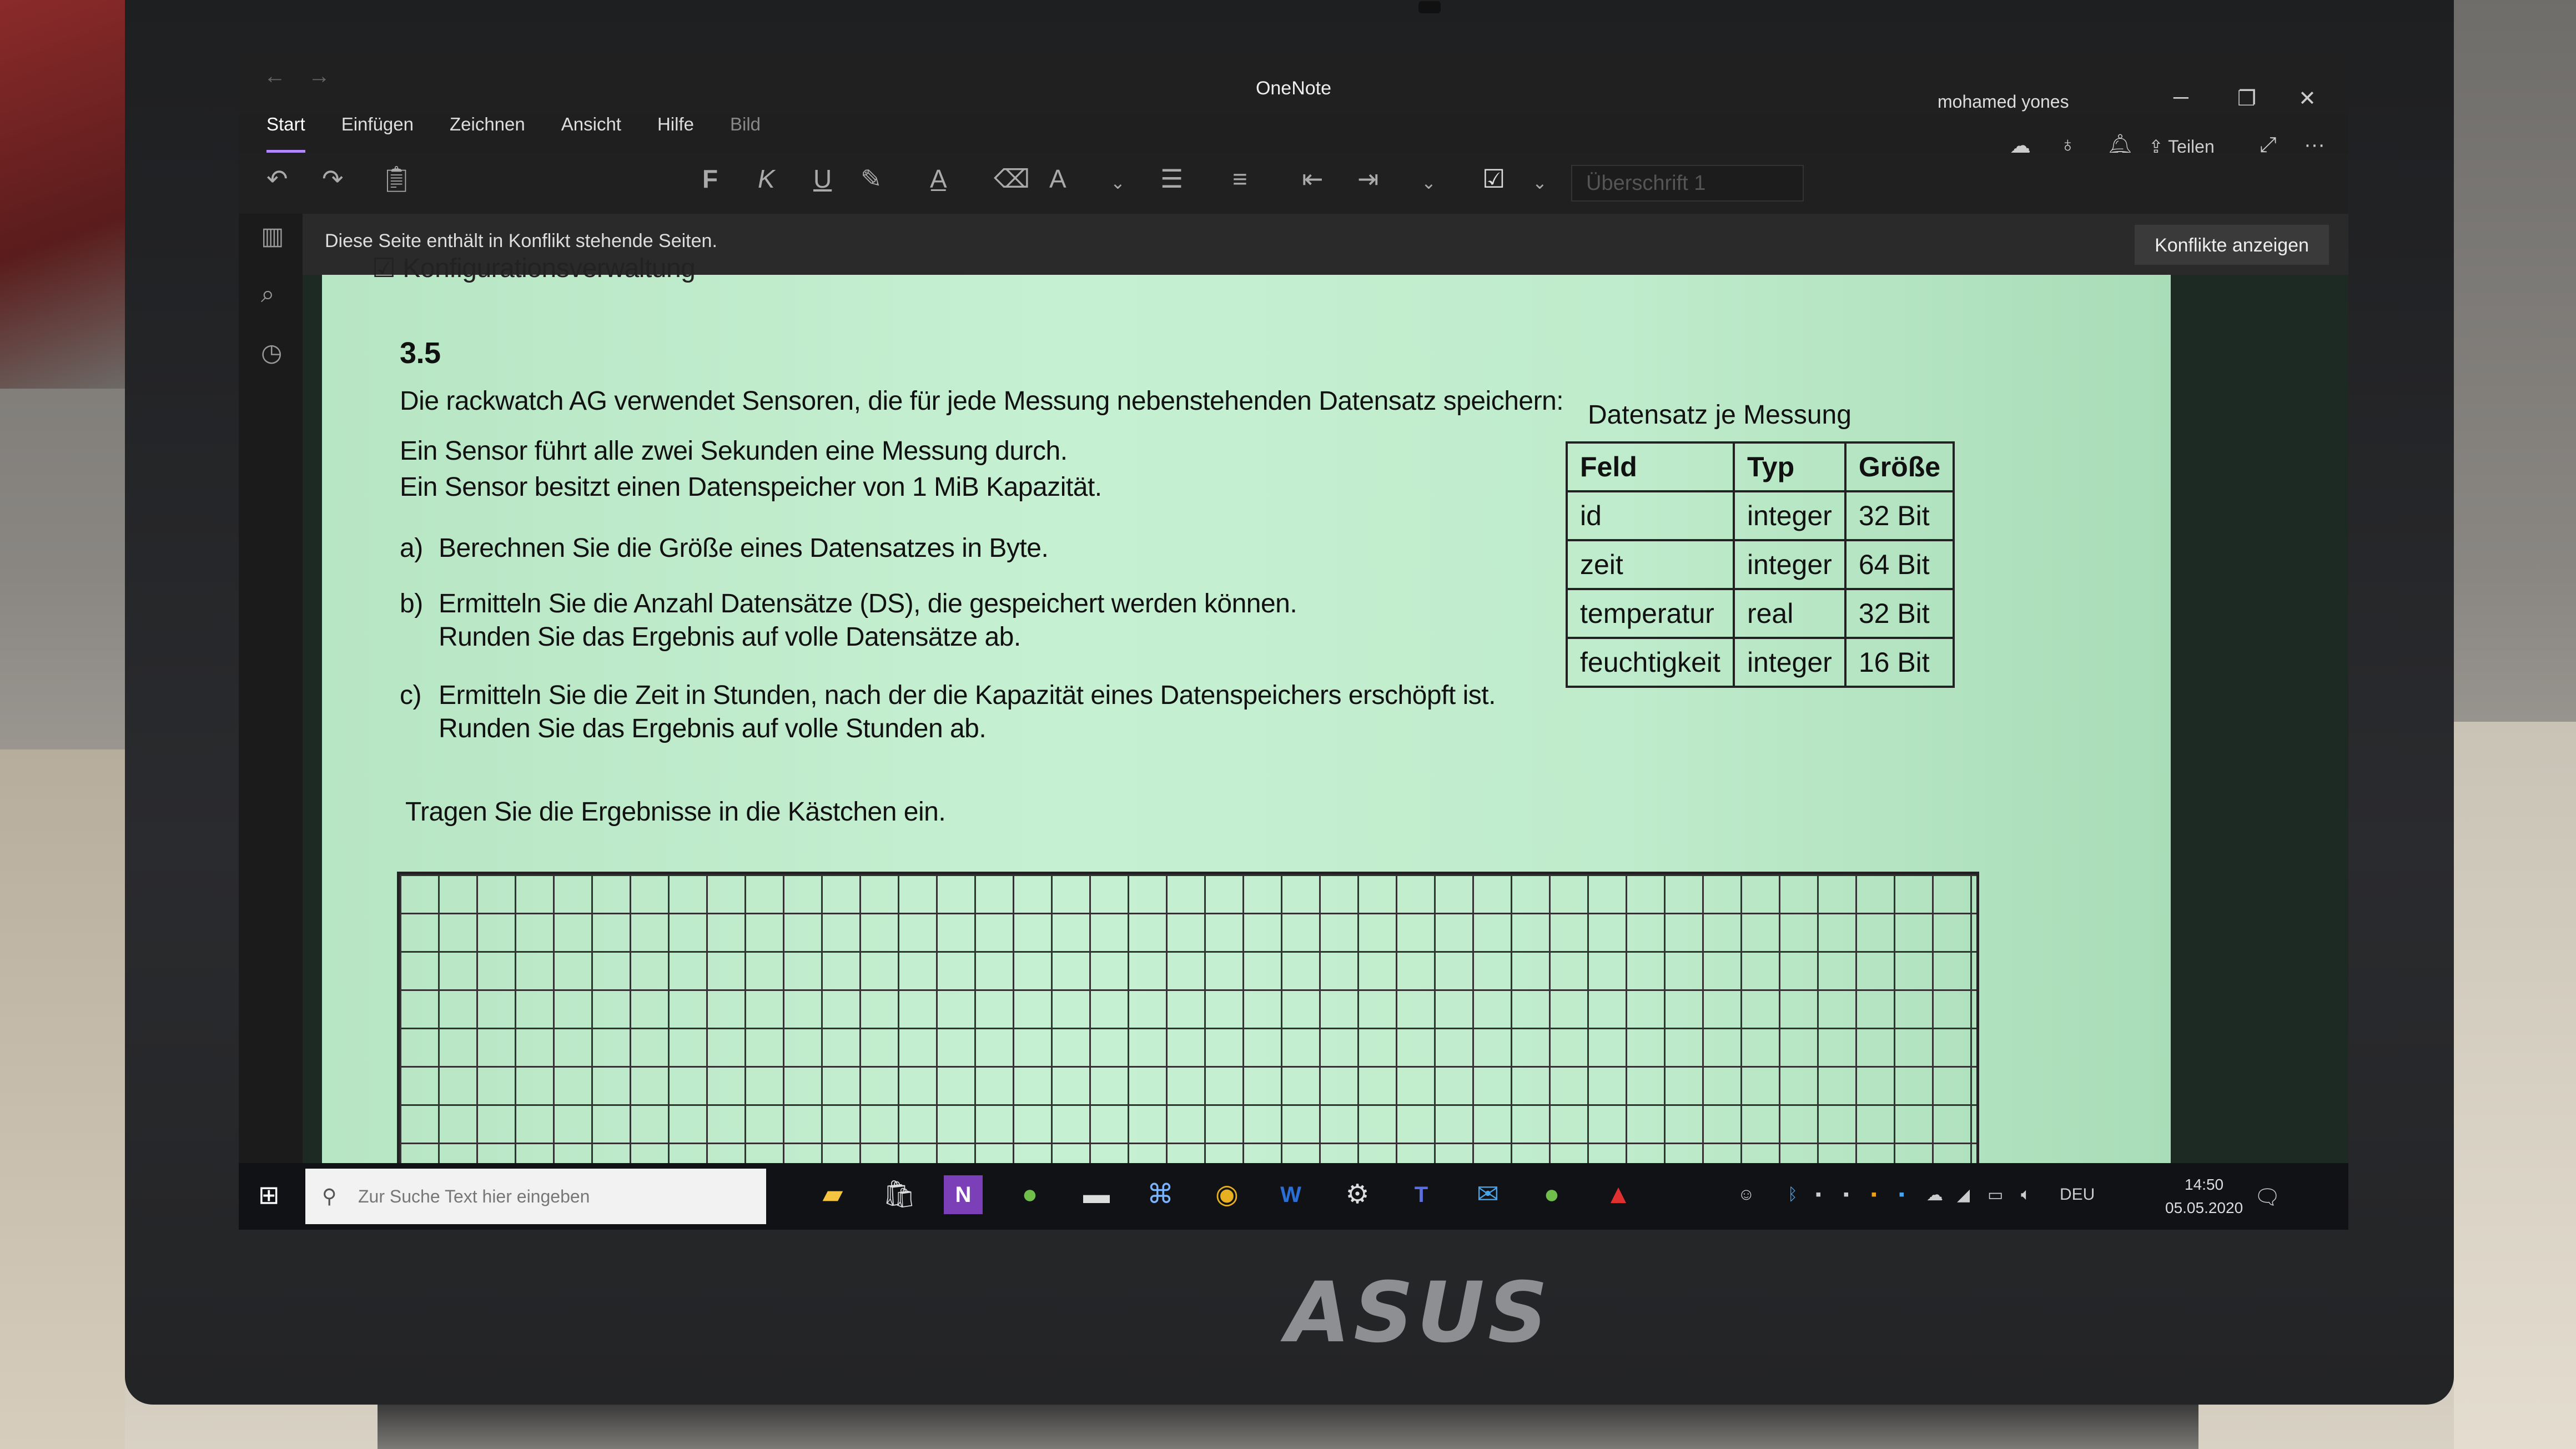  I want to click on mail-icon: ✉, so click(1487, 1195).